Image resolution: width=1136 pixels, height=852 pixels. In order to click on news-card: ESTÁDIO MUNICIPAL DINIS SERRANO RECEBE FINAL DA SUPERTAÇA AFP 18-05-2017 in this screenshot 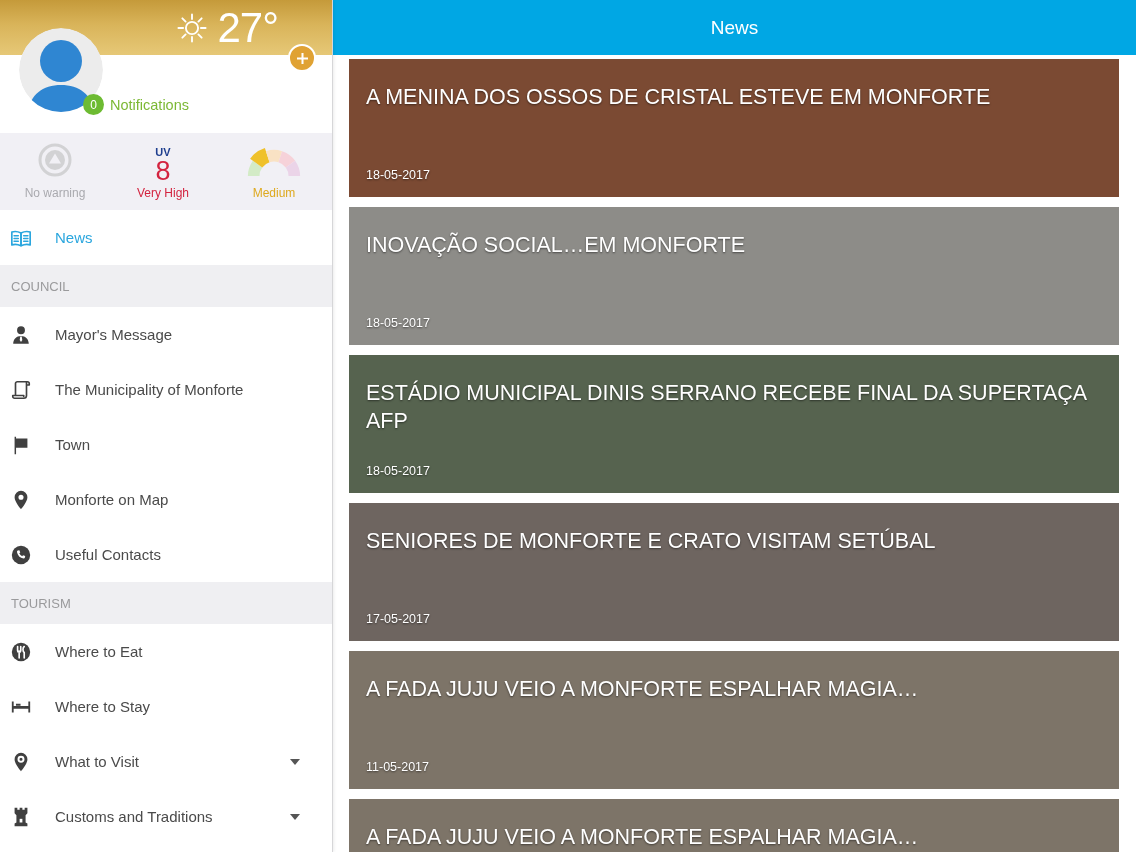, I will do `click(734, 424)`.